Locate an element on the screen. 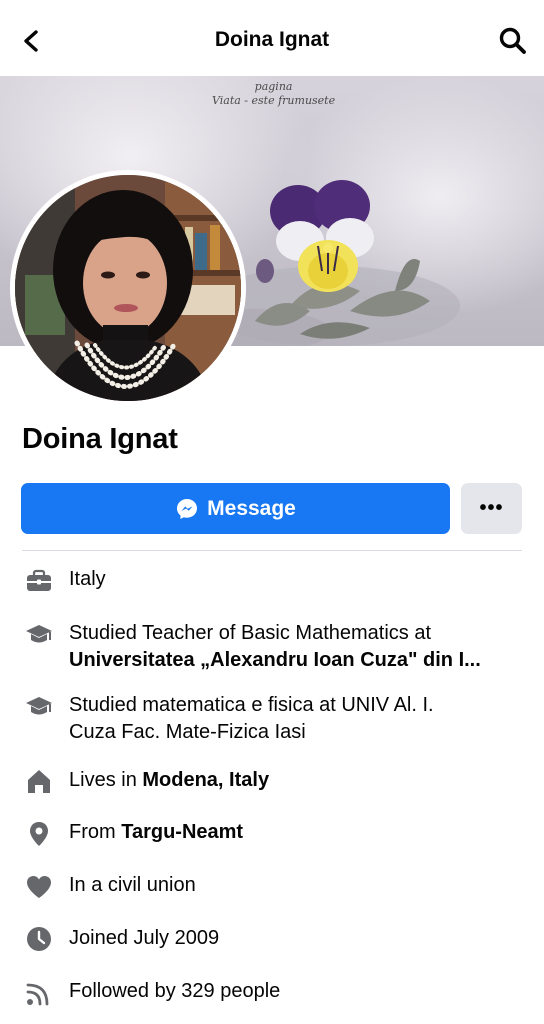 The width and height of the screenshot is (544, 1024). work-text: Italy is located at coordinates (87, 579).